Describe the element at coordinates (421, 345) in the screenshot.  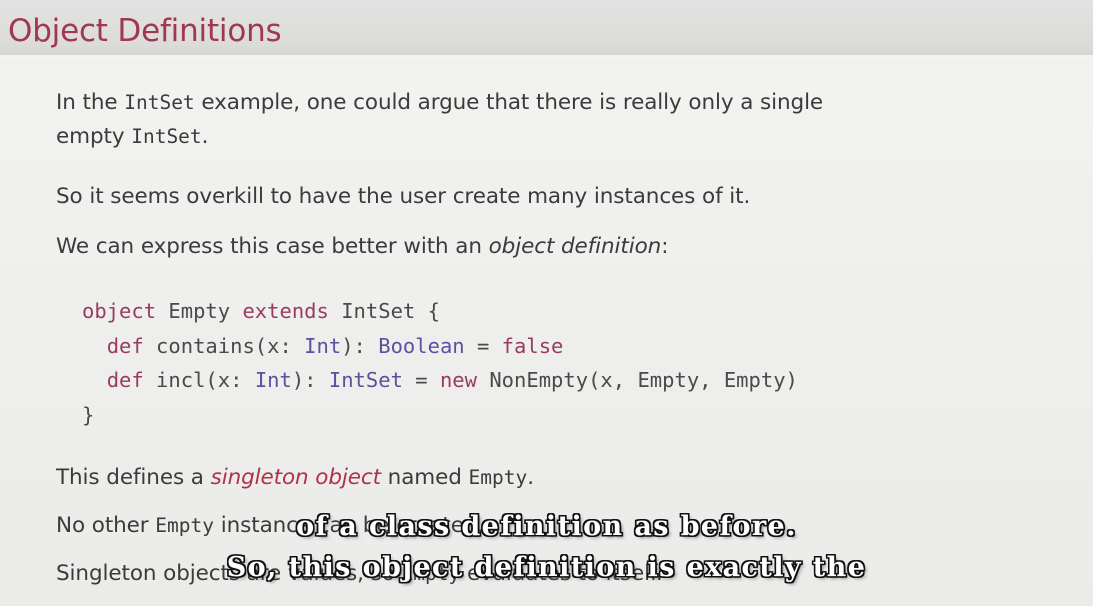
I see `code-token: Boolean` at that location.